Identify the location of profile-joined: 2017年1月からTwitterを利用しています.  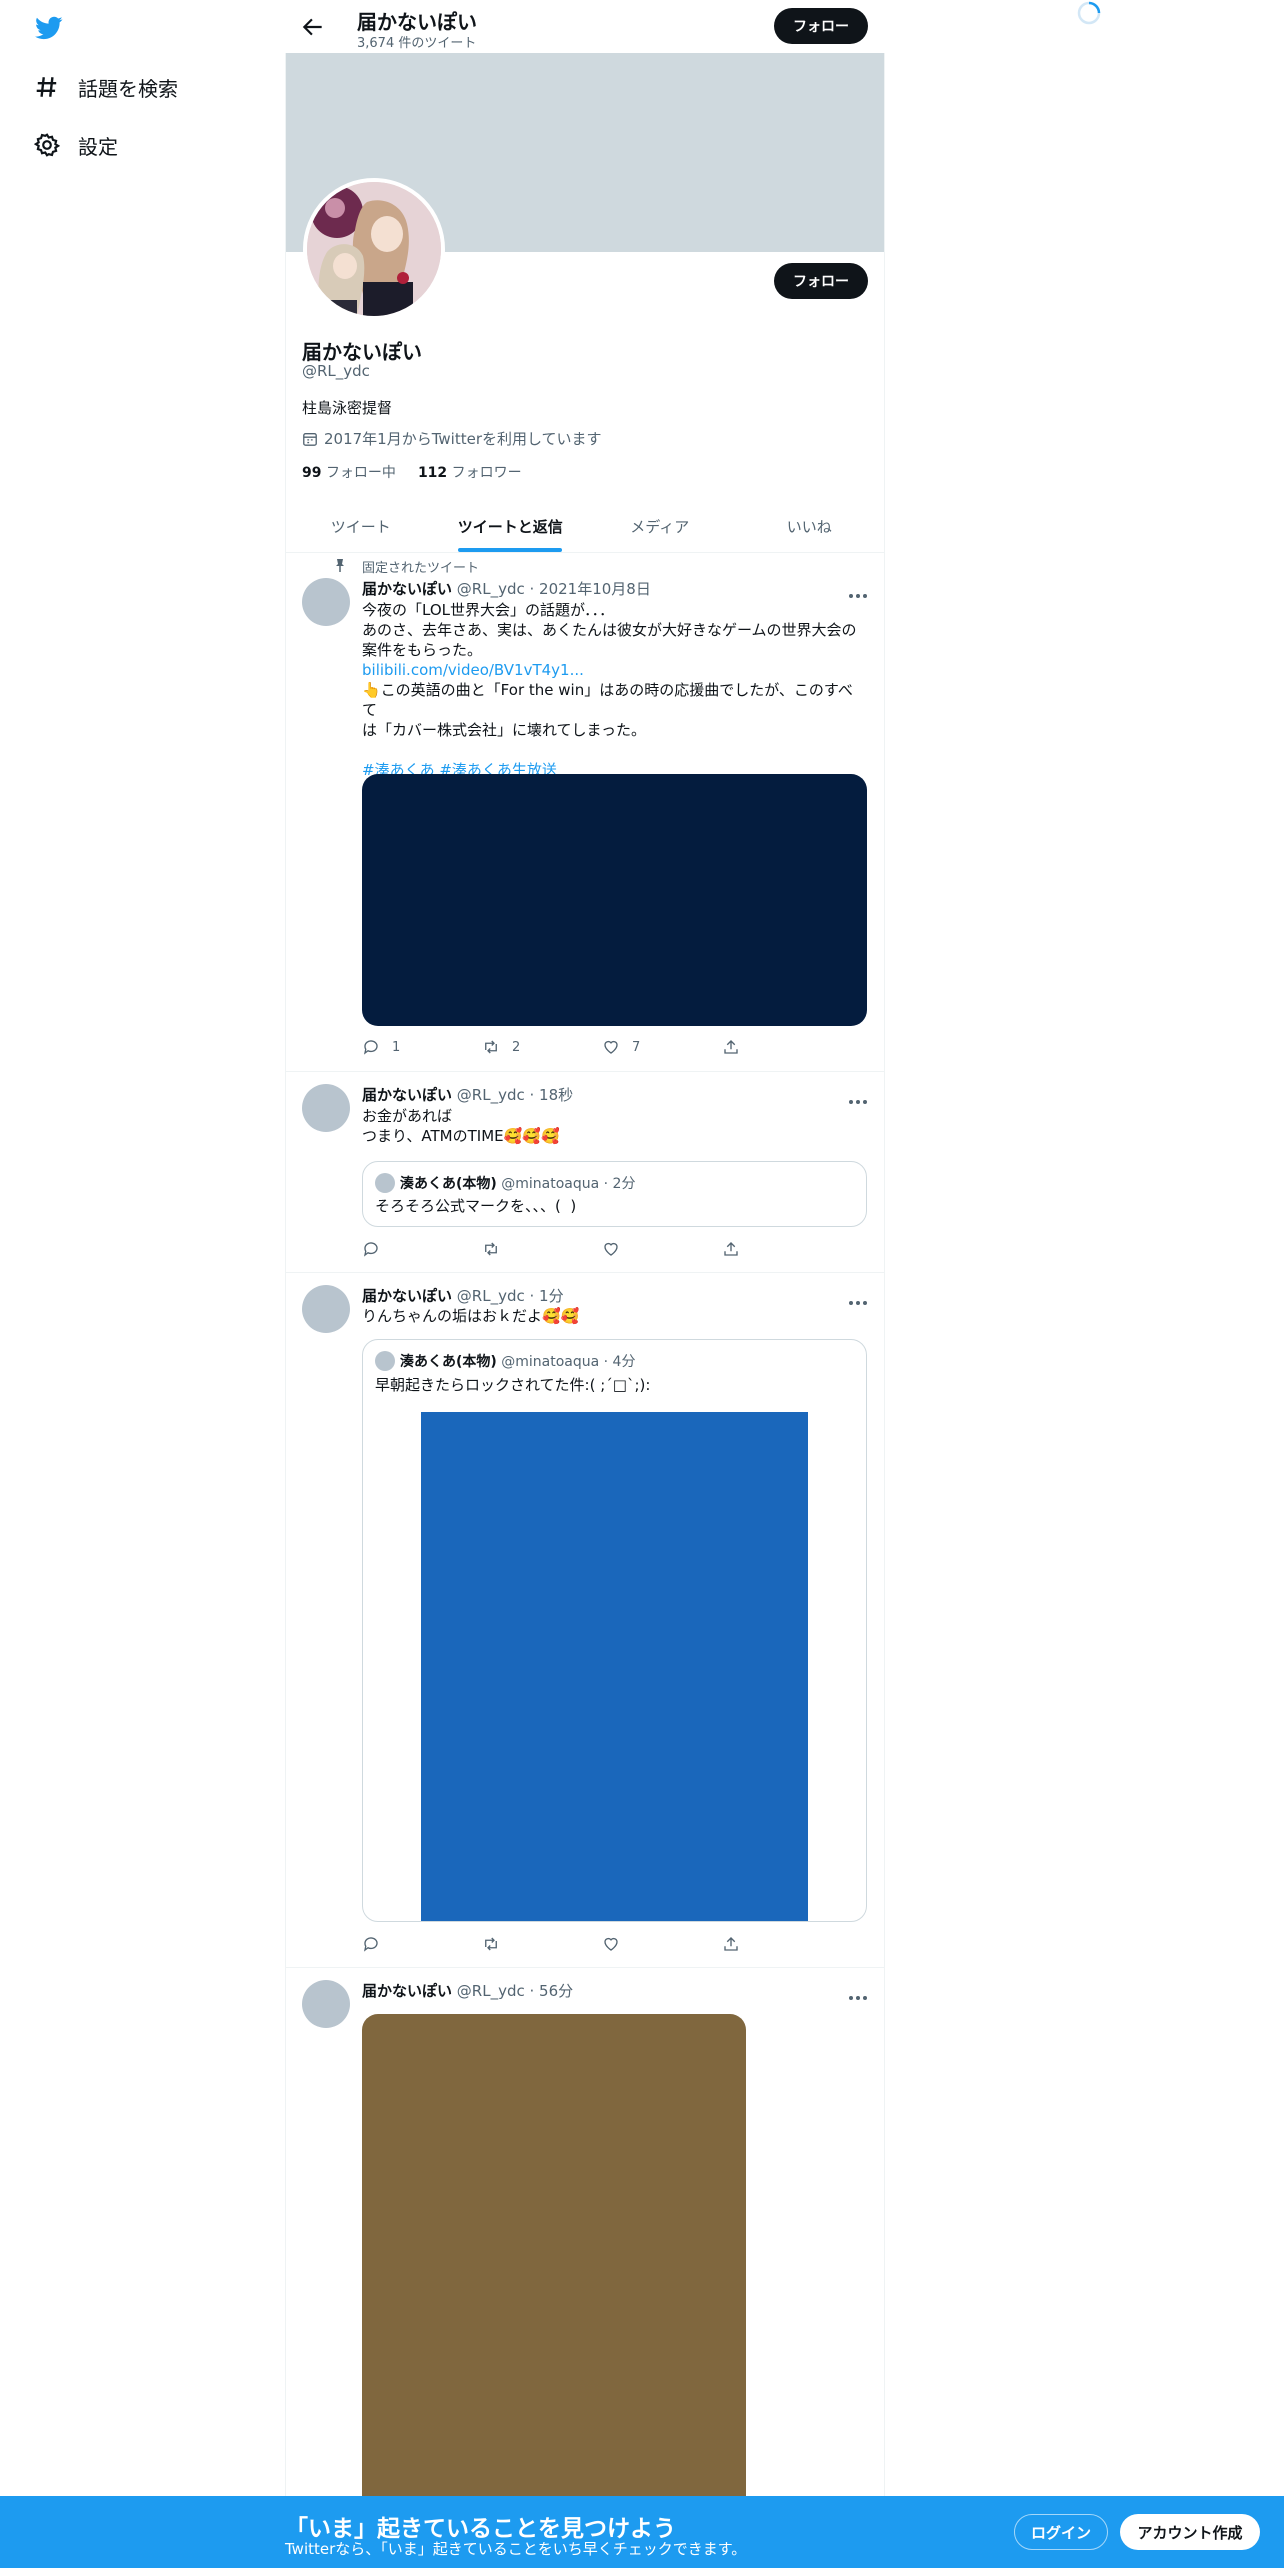
(452, 438).